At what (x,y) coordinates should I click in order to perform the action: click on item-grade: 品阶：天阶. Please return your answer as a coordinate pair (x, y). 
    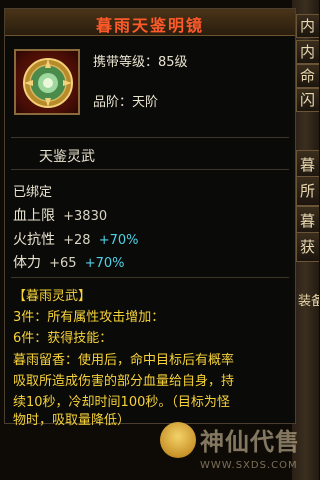
    Looking at the image, I should click on (126, 102).